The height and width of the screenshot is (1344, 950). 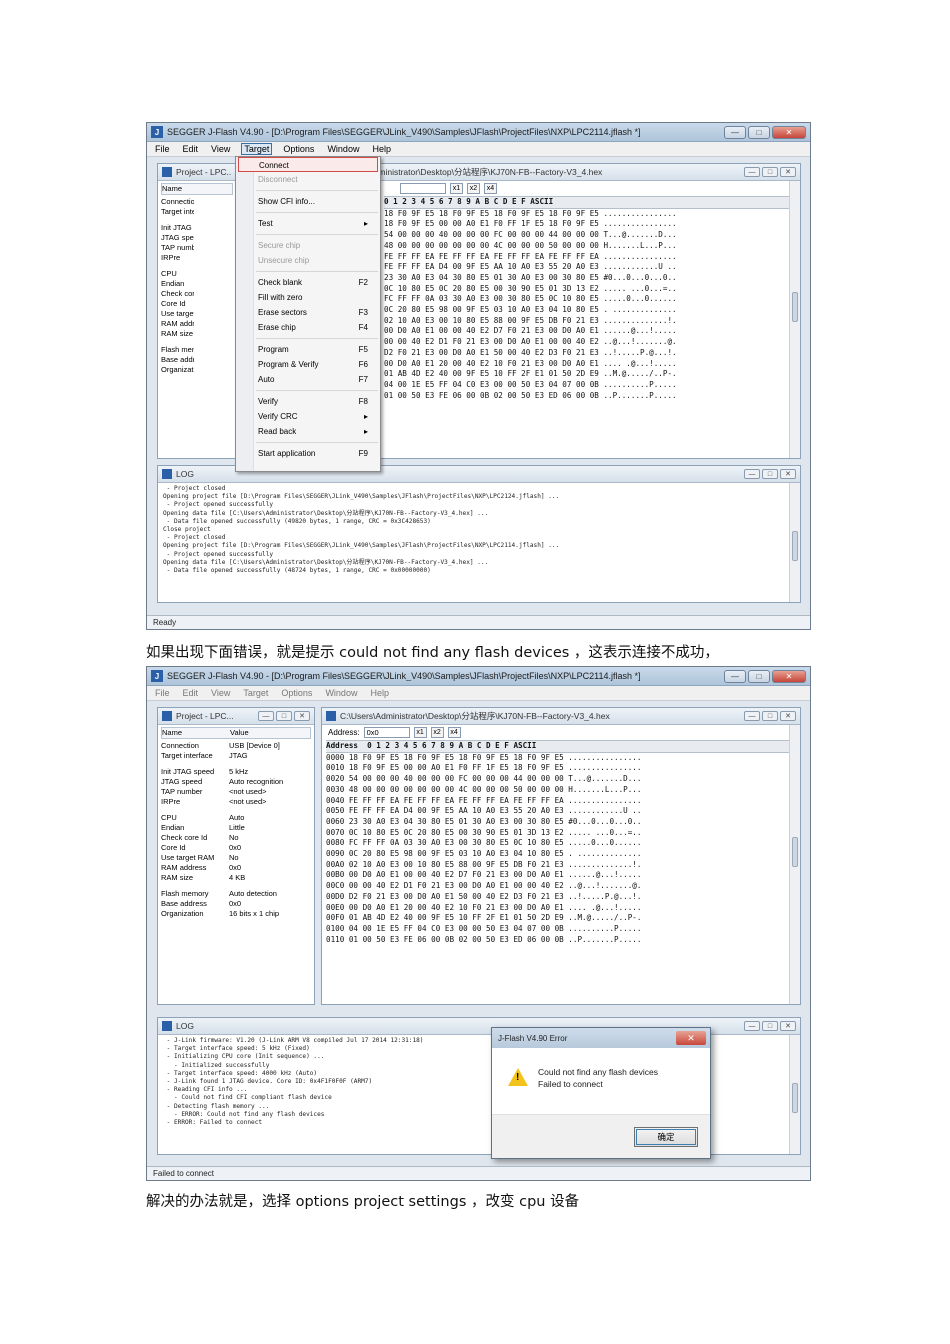 I want to click on property-row: Organization 16 bits x 1 chip, so click(x=236, y=914).